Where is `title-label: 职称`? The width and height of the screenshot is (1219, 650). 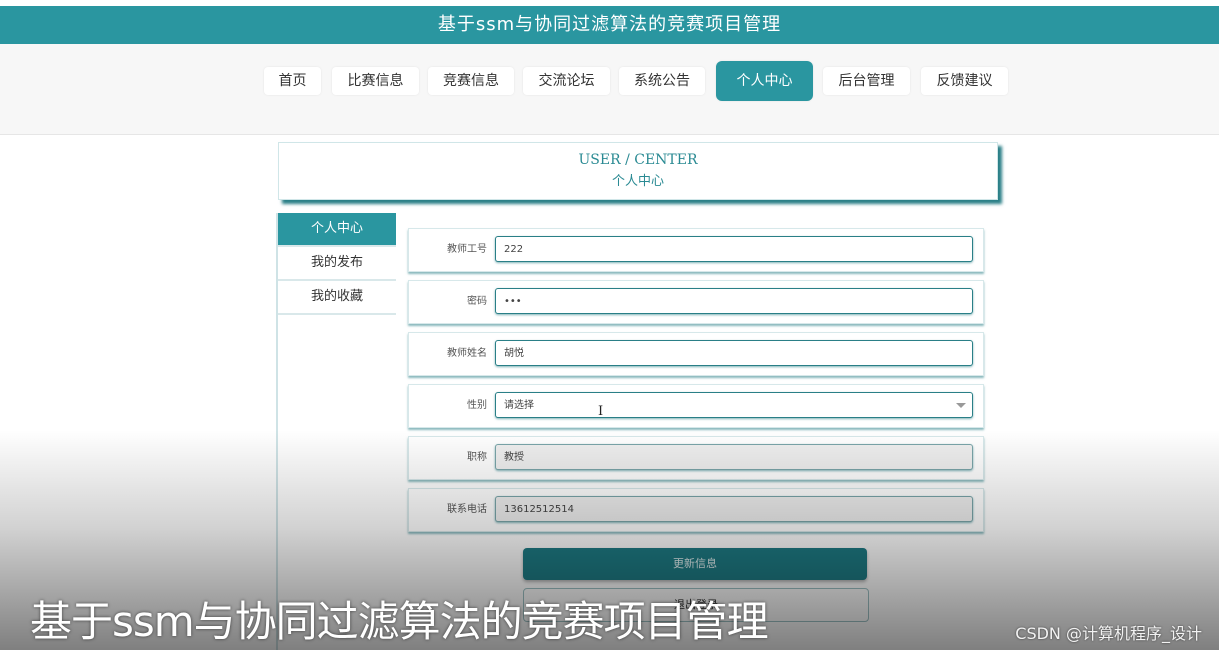 title-label: 职称 is located at coordinates (477, 457).